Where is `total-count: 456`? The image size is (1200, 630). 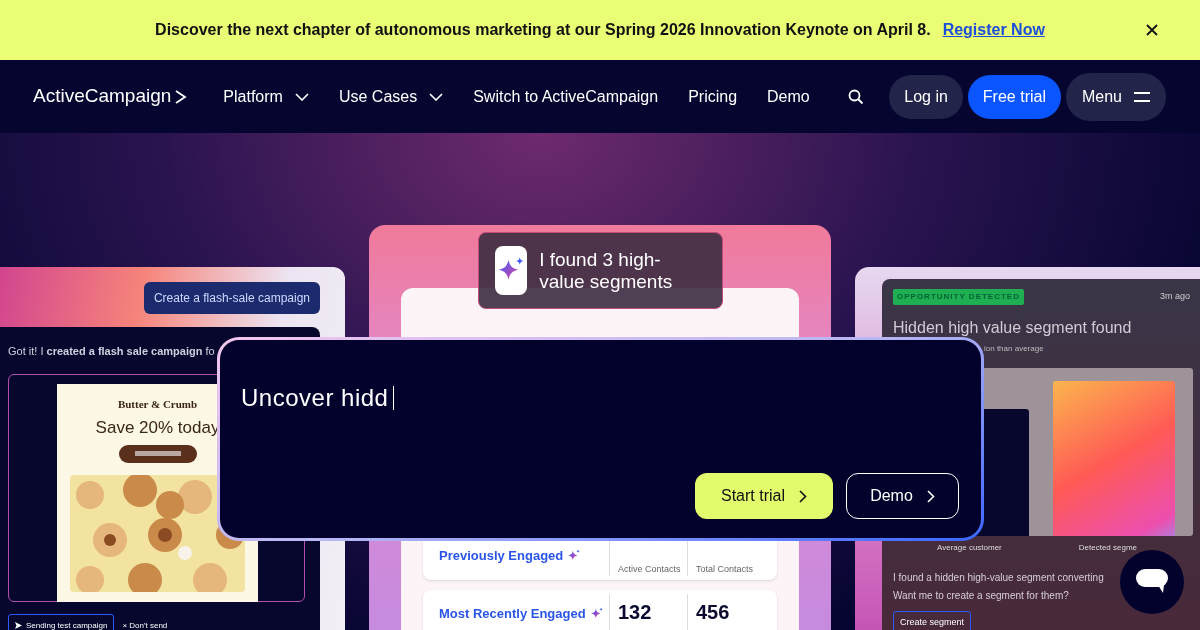
total-count: 456 is located at coordinates (713, 612).